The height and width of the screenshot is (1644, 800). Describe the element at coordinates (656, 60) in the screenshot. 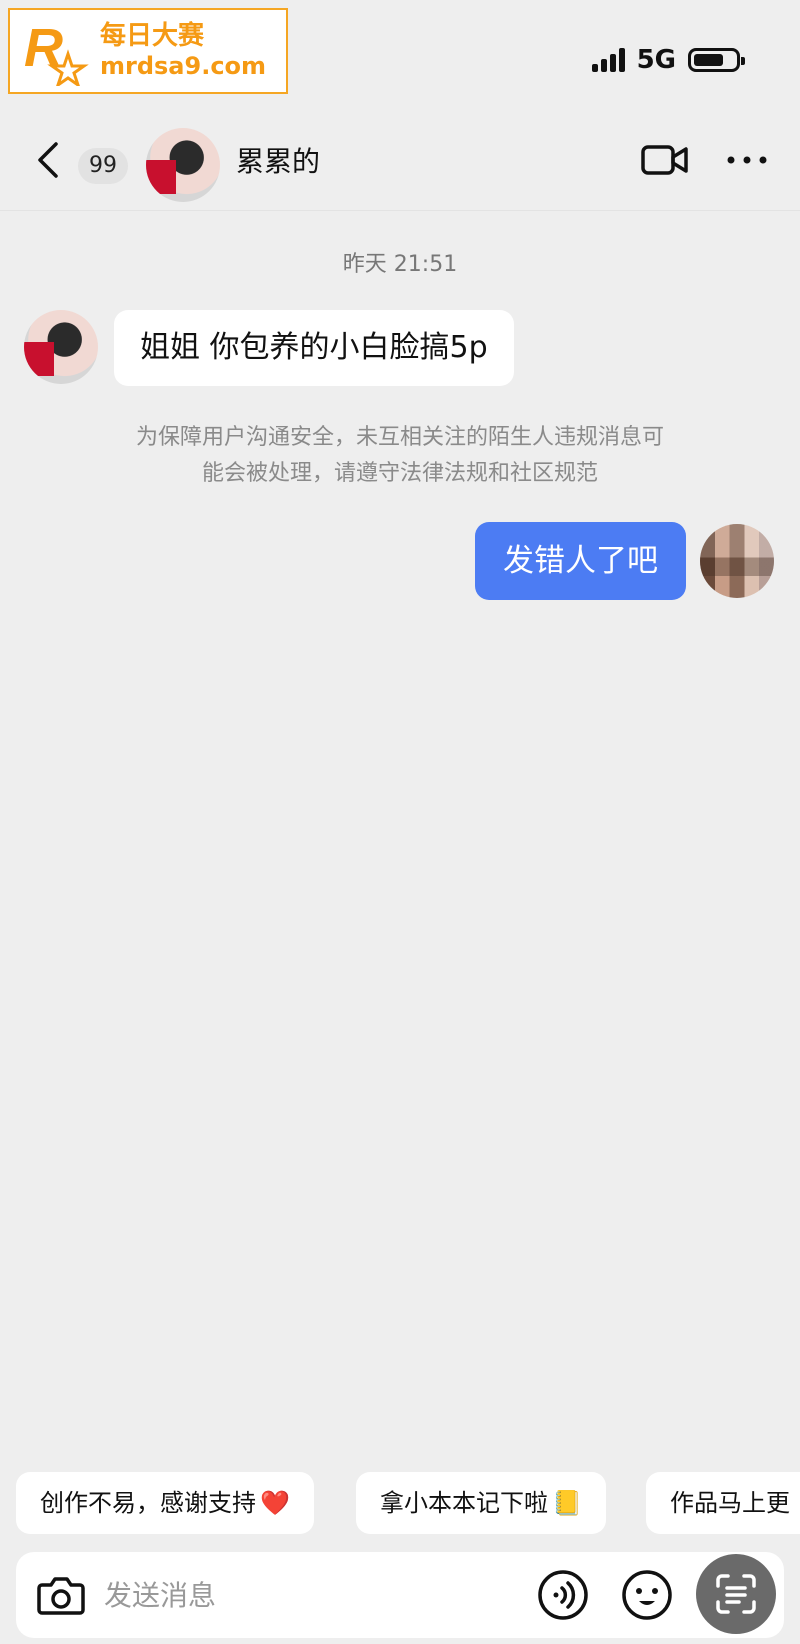

I see `network-label: 5G` at that location.